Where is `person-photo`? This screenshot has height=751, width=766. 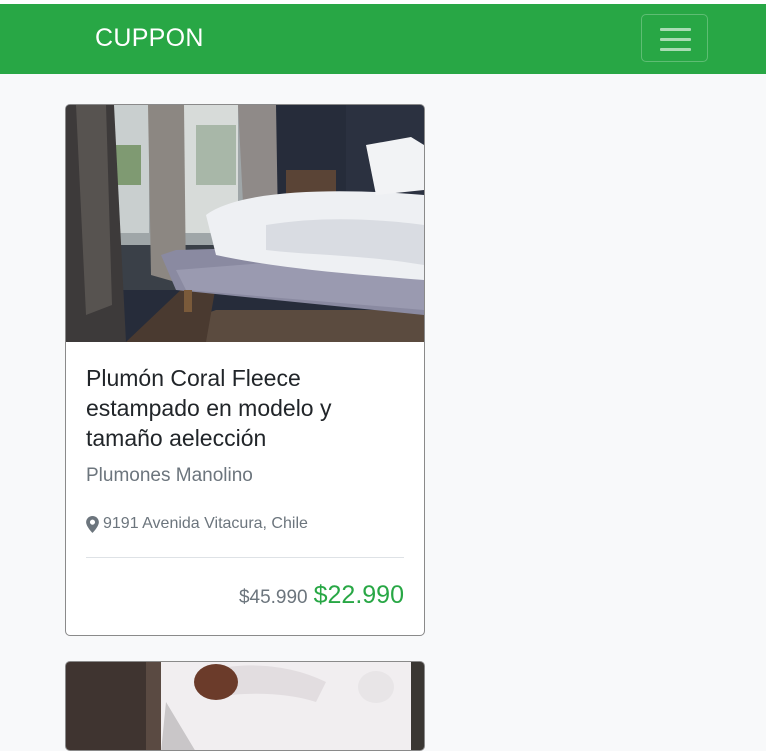 person-photo is located at coordinates (245, 706).